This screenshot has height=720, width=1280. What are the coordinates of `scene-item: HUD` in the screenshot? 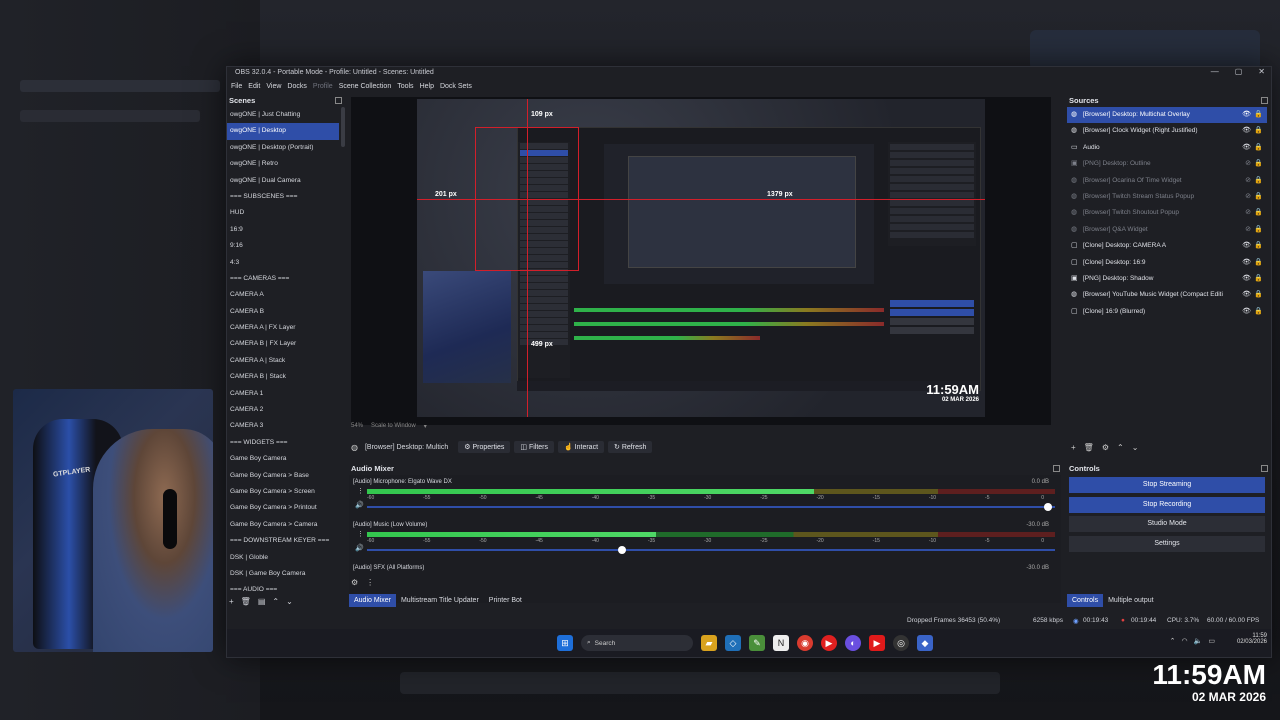 It's located at (283, 213).